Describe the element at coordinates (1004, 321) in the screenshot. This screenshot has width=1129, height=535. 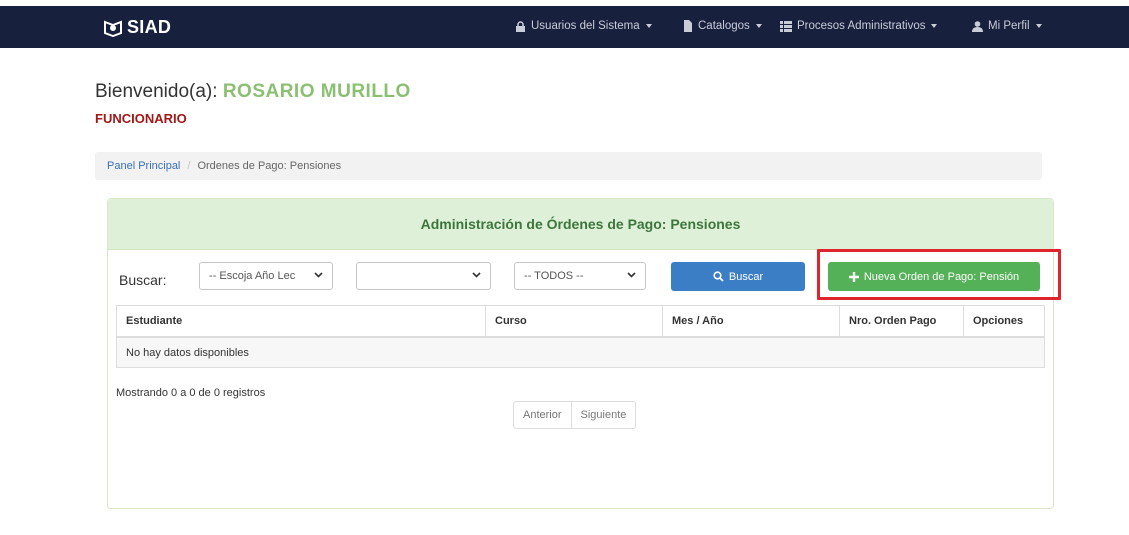
I see `column-header: Opciones` at that location.